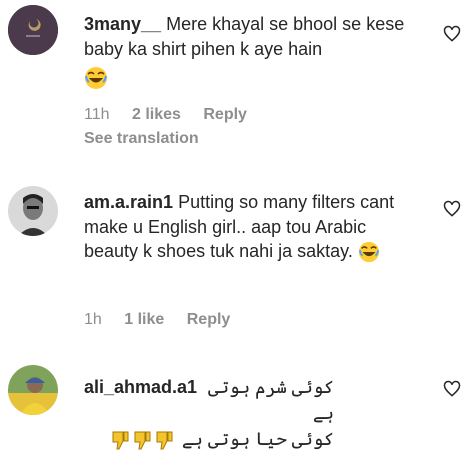 Image resolution: width=476 pixels, height=452 pixels. I want to click on comment-time: 11h, so click(97, 114).